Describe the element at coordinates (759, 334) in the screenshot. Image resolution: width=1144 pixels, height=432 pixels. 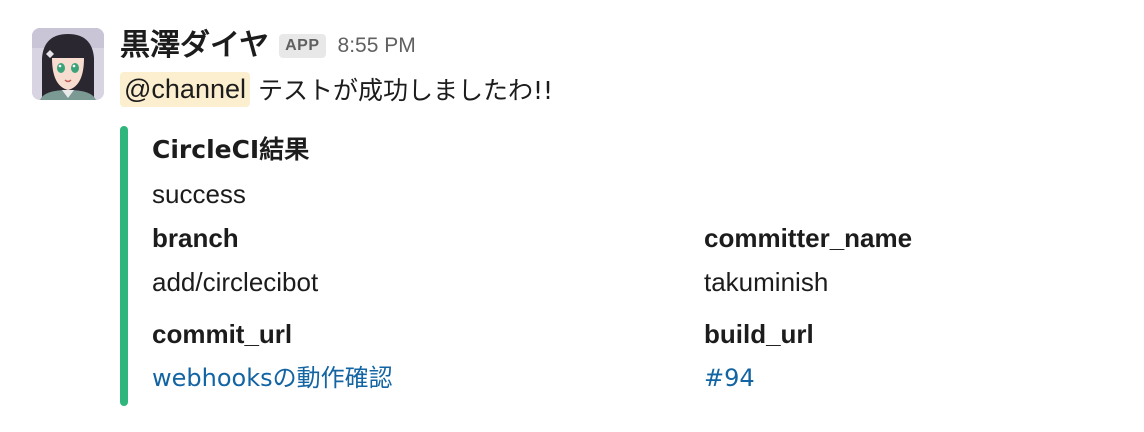
I see `field-title: build_url` at that location.